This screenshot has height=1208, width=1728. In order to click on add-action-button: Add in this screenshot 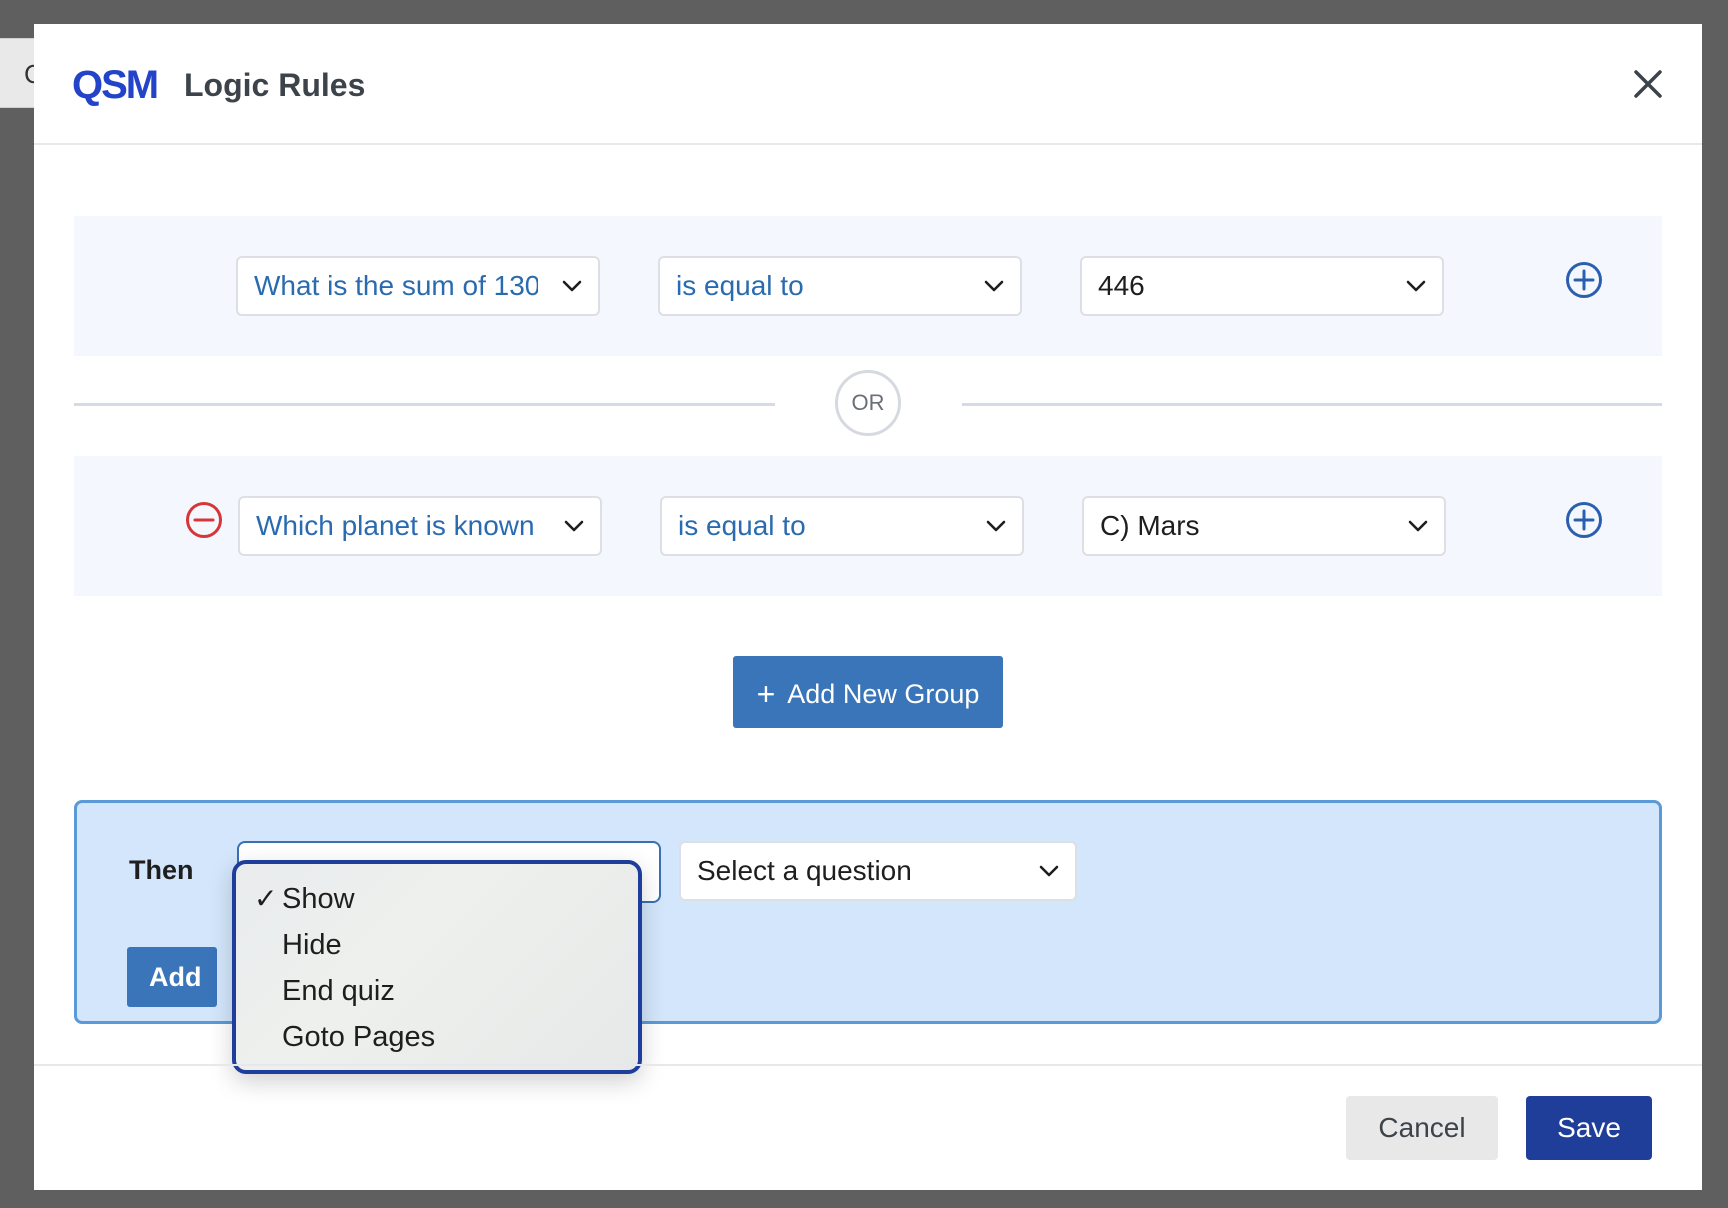, I will do `click(172, 977)`.